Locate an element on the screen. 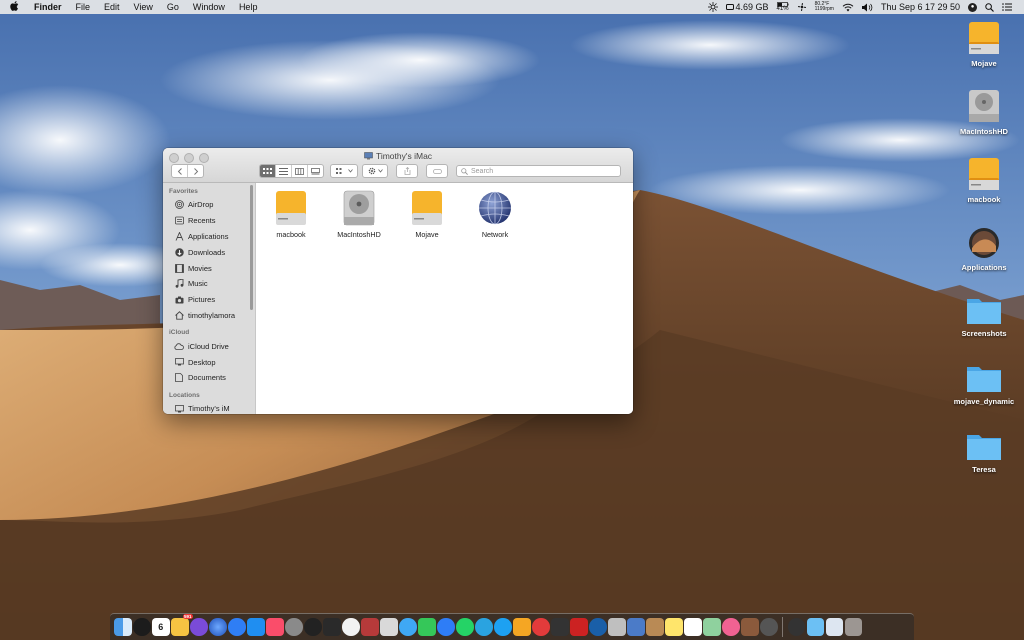 Image resolution: width=1024 pixels, height=640 pixels. menu-view: View is located at coordinates (143, 7).